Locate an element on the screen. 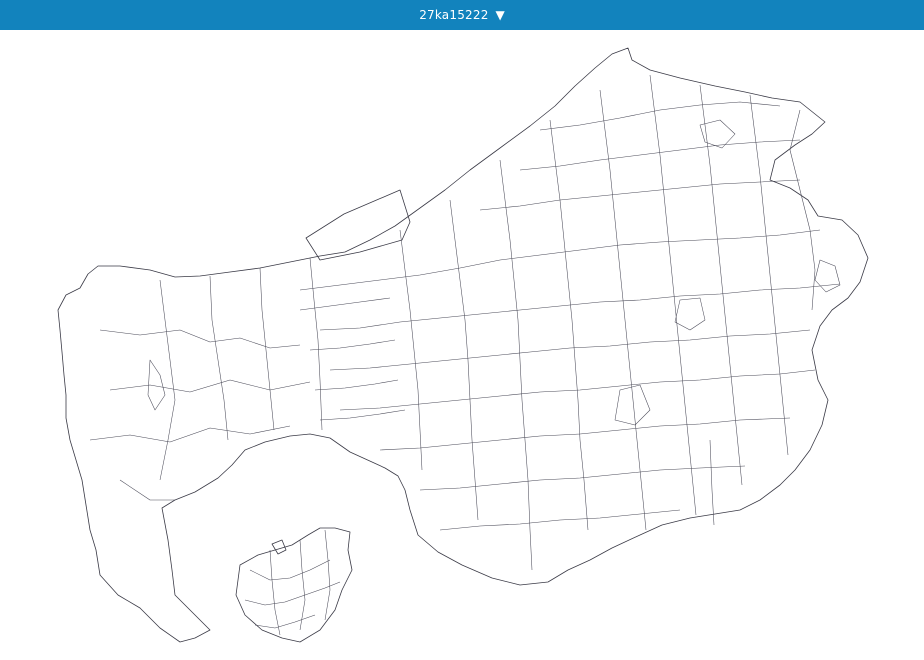 The image size is (924, 660). dataset-title: 27ka15222 is located at coordinates (454, 15).